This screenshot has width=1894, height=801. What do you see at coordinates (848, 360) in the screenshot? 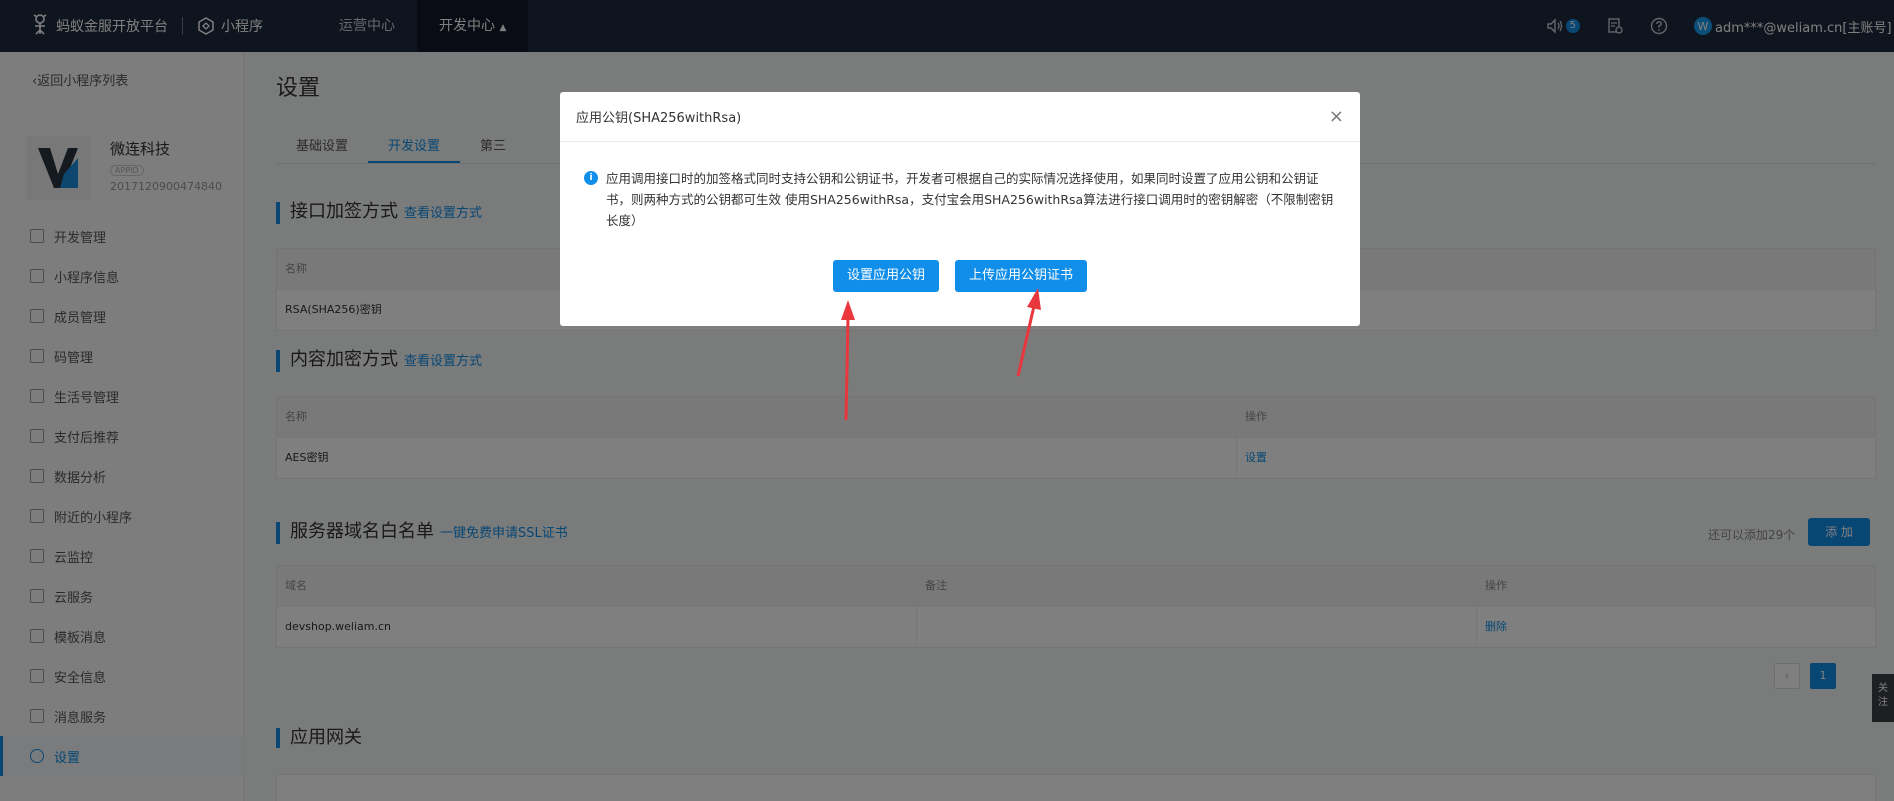
I see `arrow-to-set-key` at bounding box center [848, 360].